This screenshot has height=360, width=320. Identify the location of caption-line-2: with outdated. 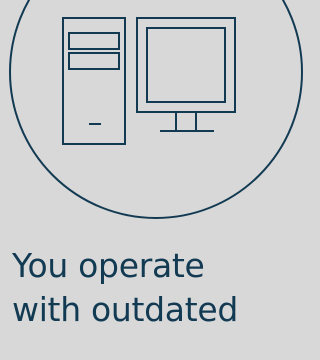
(125, 309).